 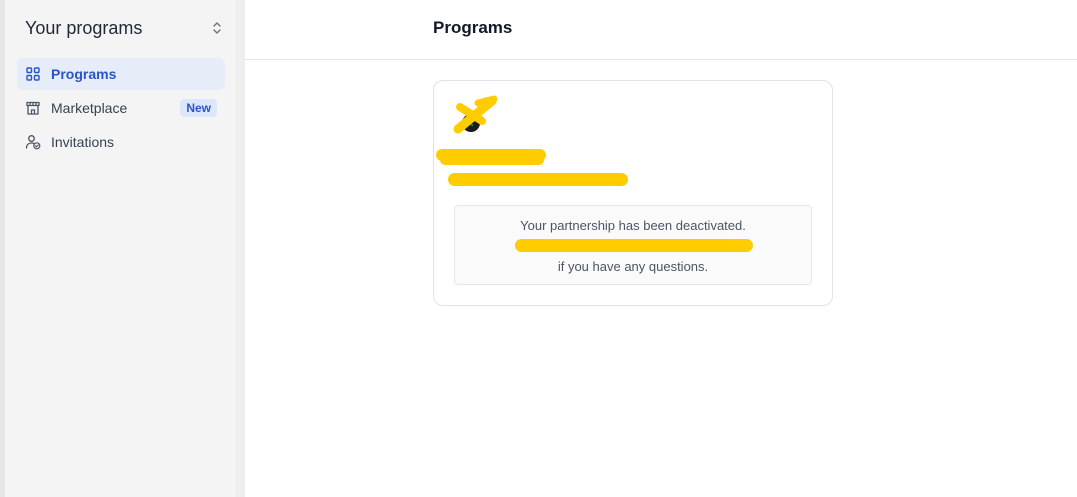 What do you see at coordinates (217, 28) in the screenshot?
I see `chevron-up-down-icon` at bounding box center [217, 28].